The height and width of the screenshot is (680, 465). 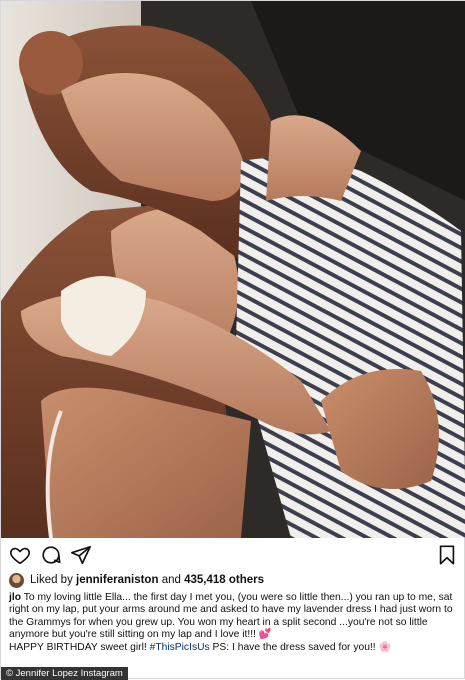 I want to click on likes-count: 435,418 others, so click(x=224, y=580).